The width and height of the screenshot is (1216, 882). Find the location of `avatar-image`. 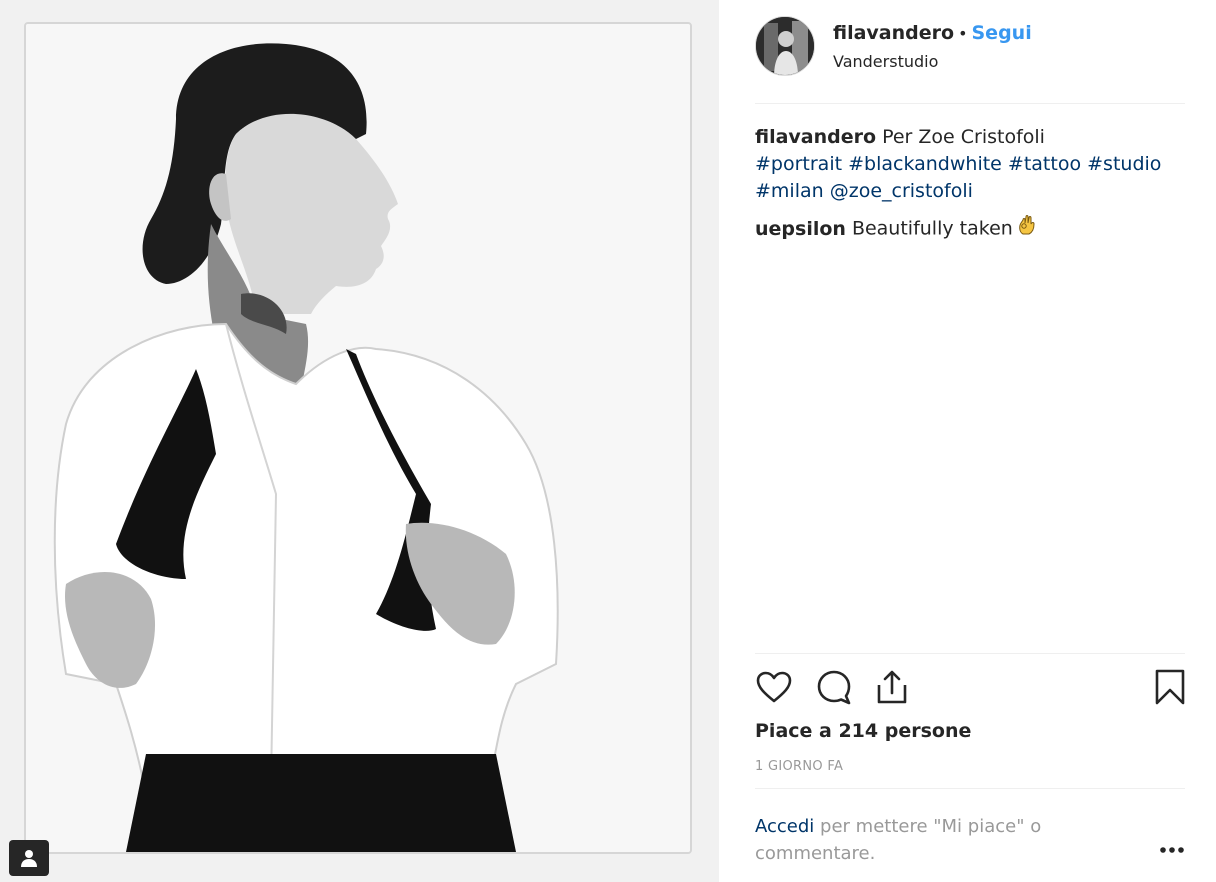

avatar-image is located at coordinates (785, 46).